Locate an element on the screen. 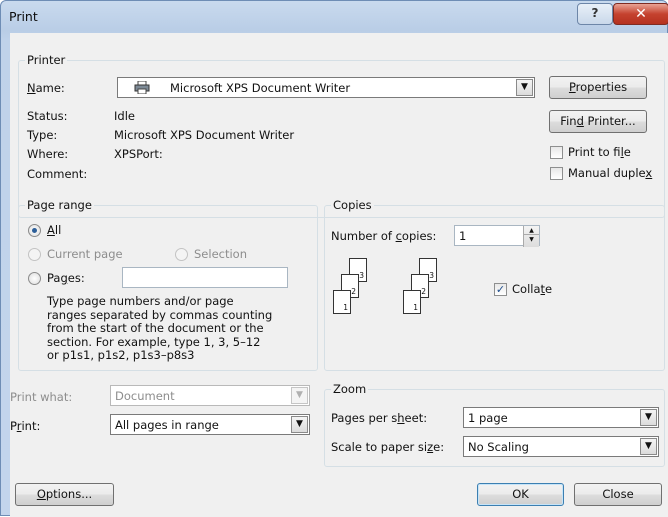 This screenshot has width=668, height=517. page-range-group-label: Page range is located at coordinates (59, 205).